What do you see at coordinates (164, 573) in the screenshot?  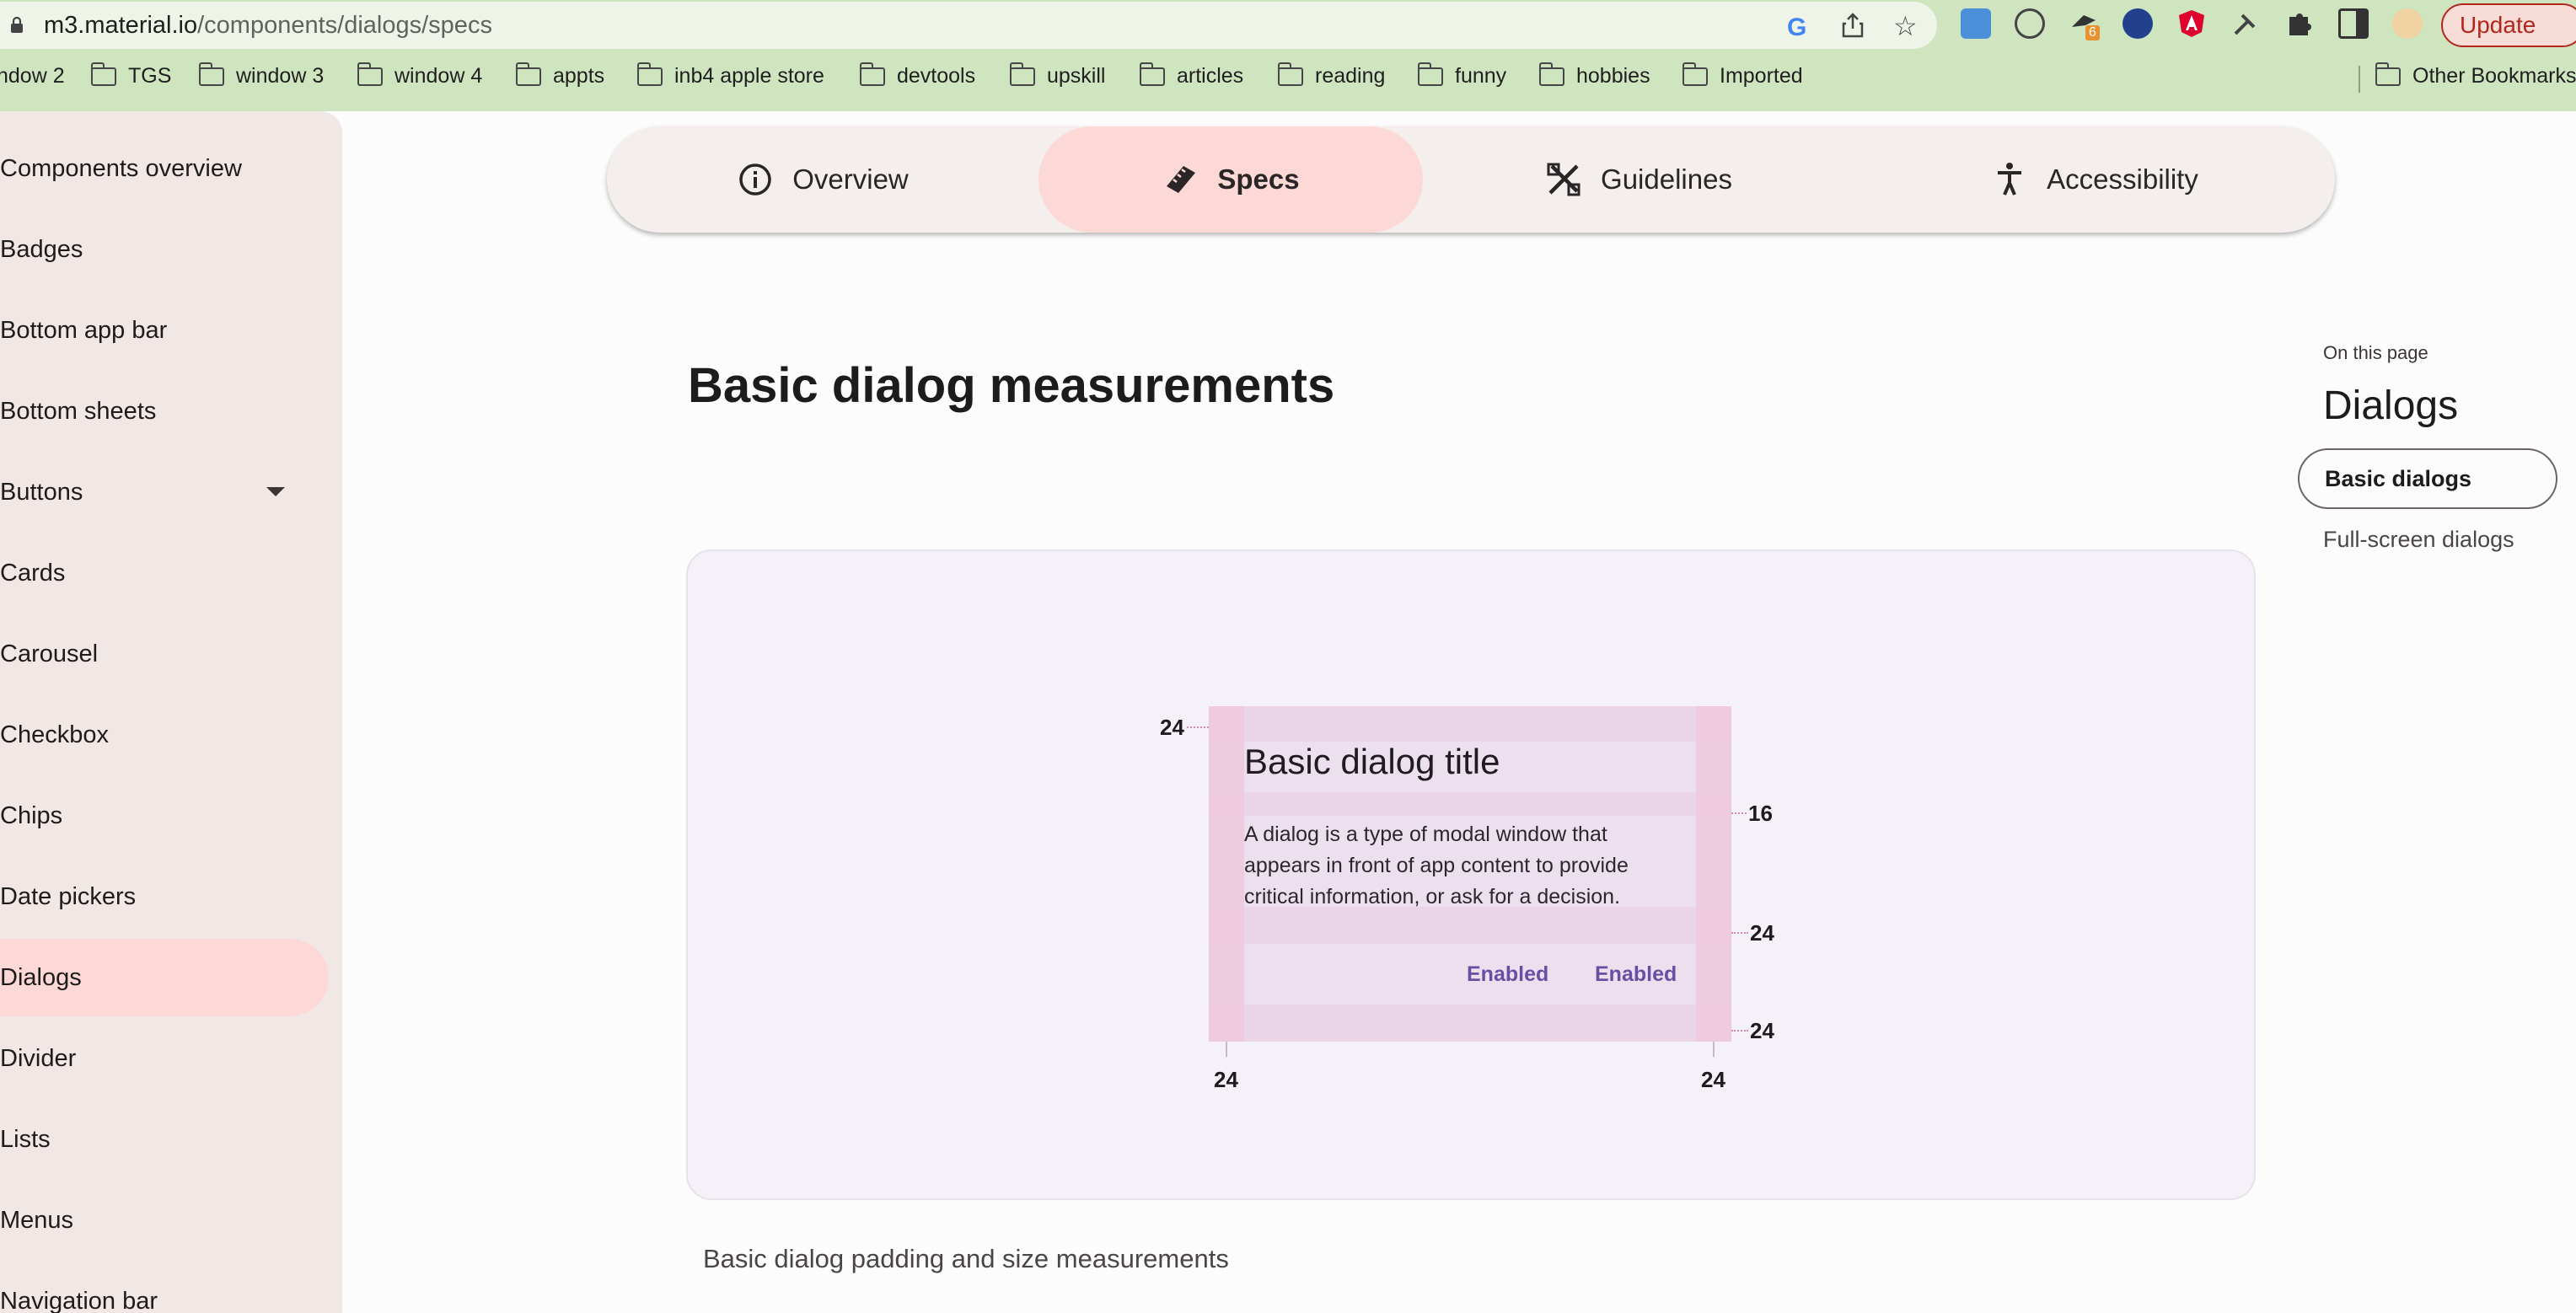 I see `sidebar-item-cards: Cards` at bounding box center [164, 573].